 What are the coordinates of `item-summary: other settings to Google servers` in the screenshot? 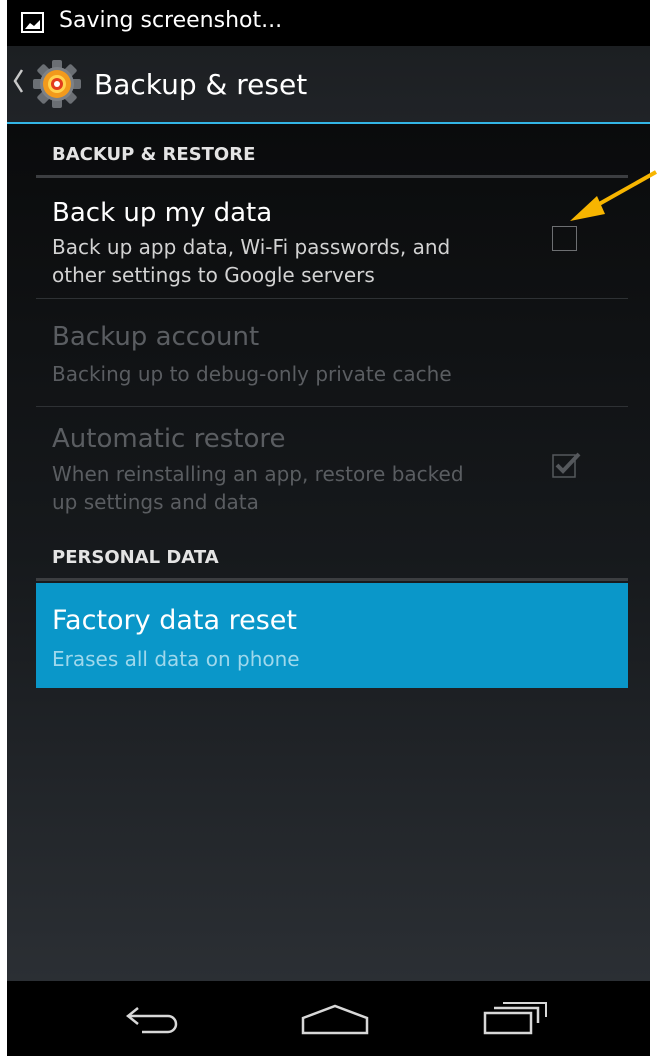 It's located at (213, 275).